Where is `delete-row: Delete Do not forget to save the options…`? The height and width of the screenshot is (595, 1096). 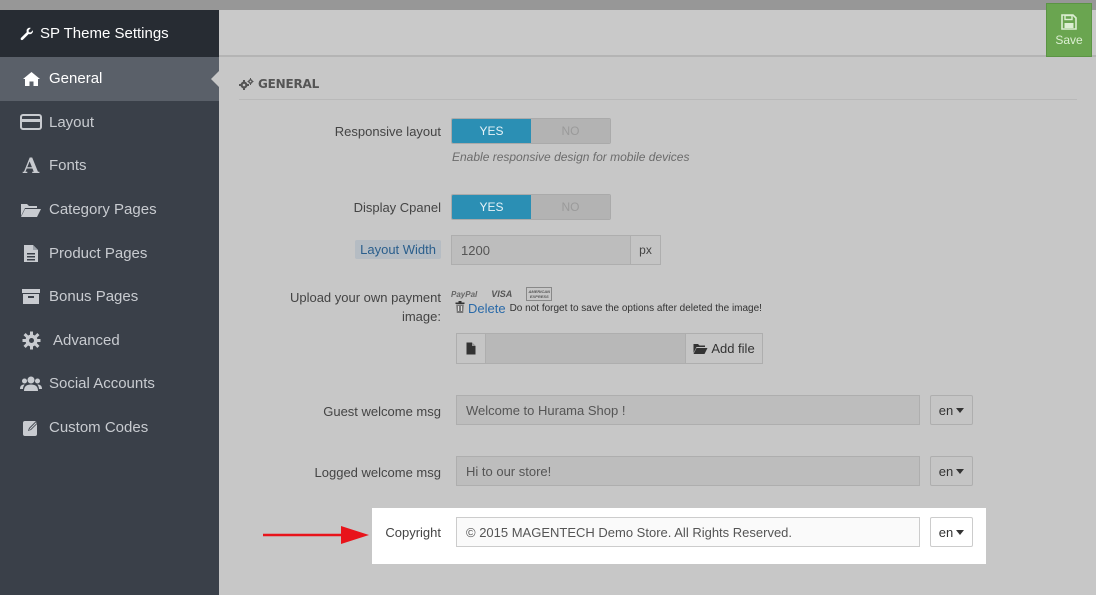
delete-row: Delete Do not forget to save the options… is located at coordinates (608, 308).